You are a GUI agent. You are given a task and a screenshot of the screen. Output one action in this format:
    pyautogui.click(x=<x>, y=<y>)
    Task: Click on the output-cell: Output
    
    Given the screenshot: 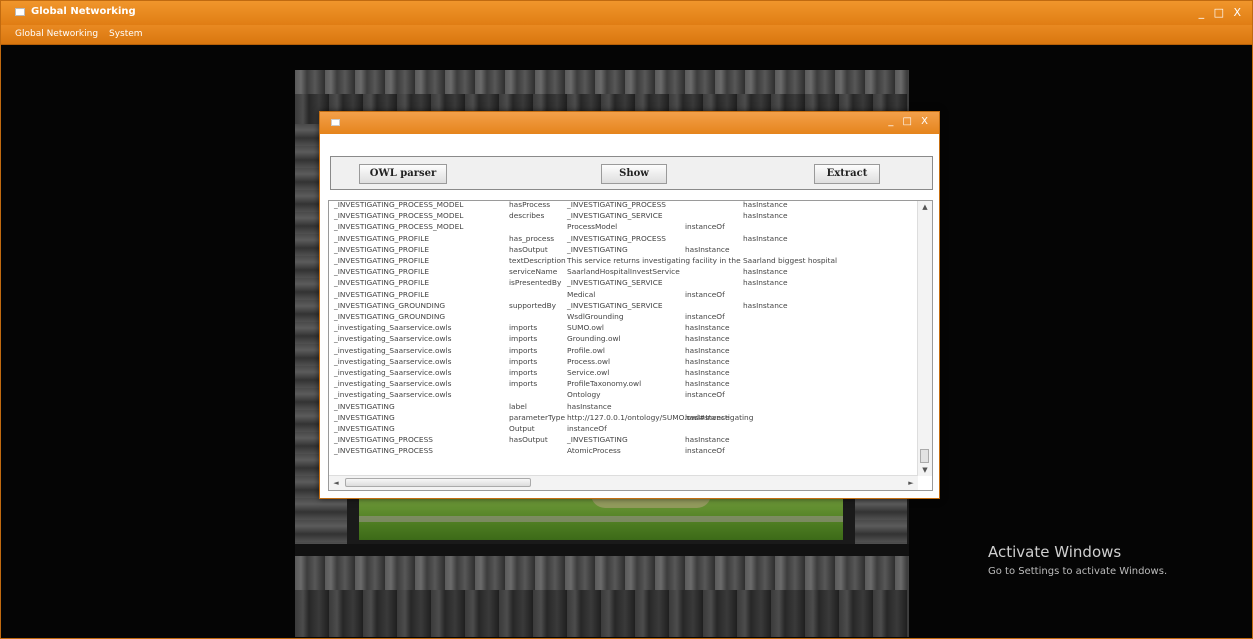 What is the action you would take?
    pyautogui.click(x=522, y=428)
    